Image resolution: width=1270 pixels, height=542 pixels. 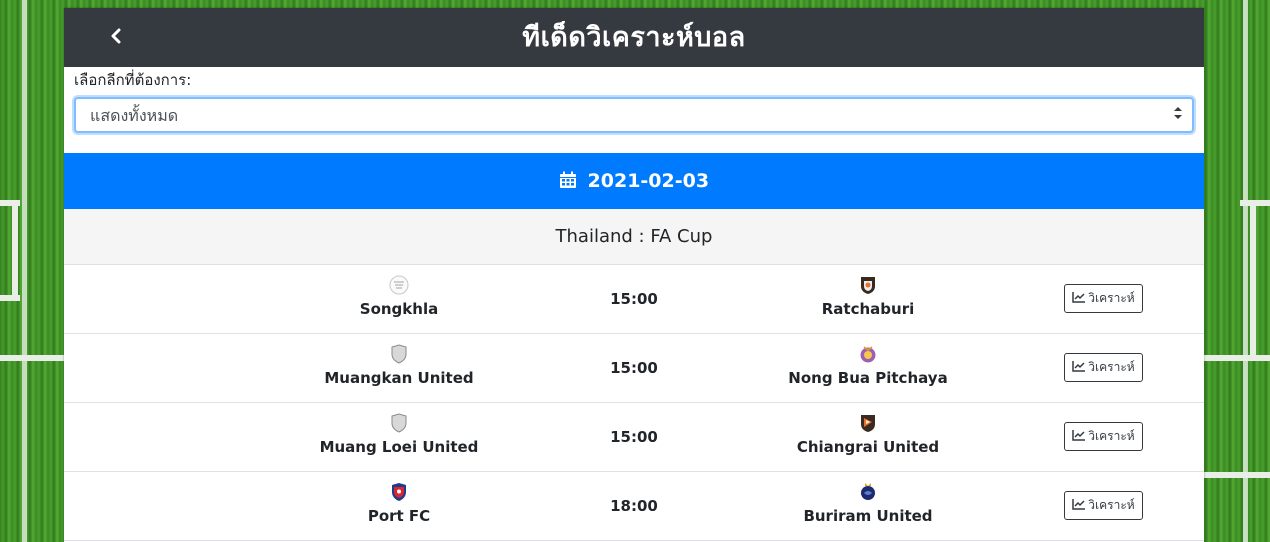 What do you see at coordinates (567, 179) in the screenshot?
I see `calendar-icon` at bounding box center [567, 179].